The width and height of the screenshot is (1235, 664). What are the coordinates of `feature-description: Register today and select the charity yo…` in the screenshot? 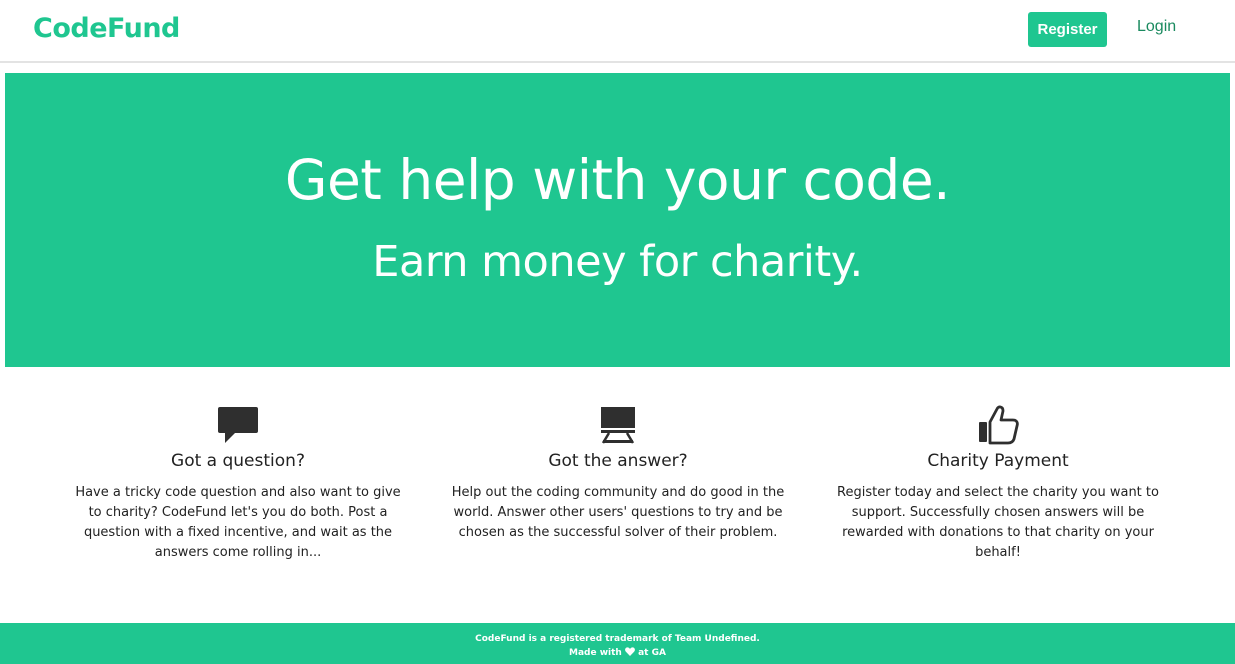 It's located at (998, 522).